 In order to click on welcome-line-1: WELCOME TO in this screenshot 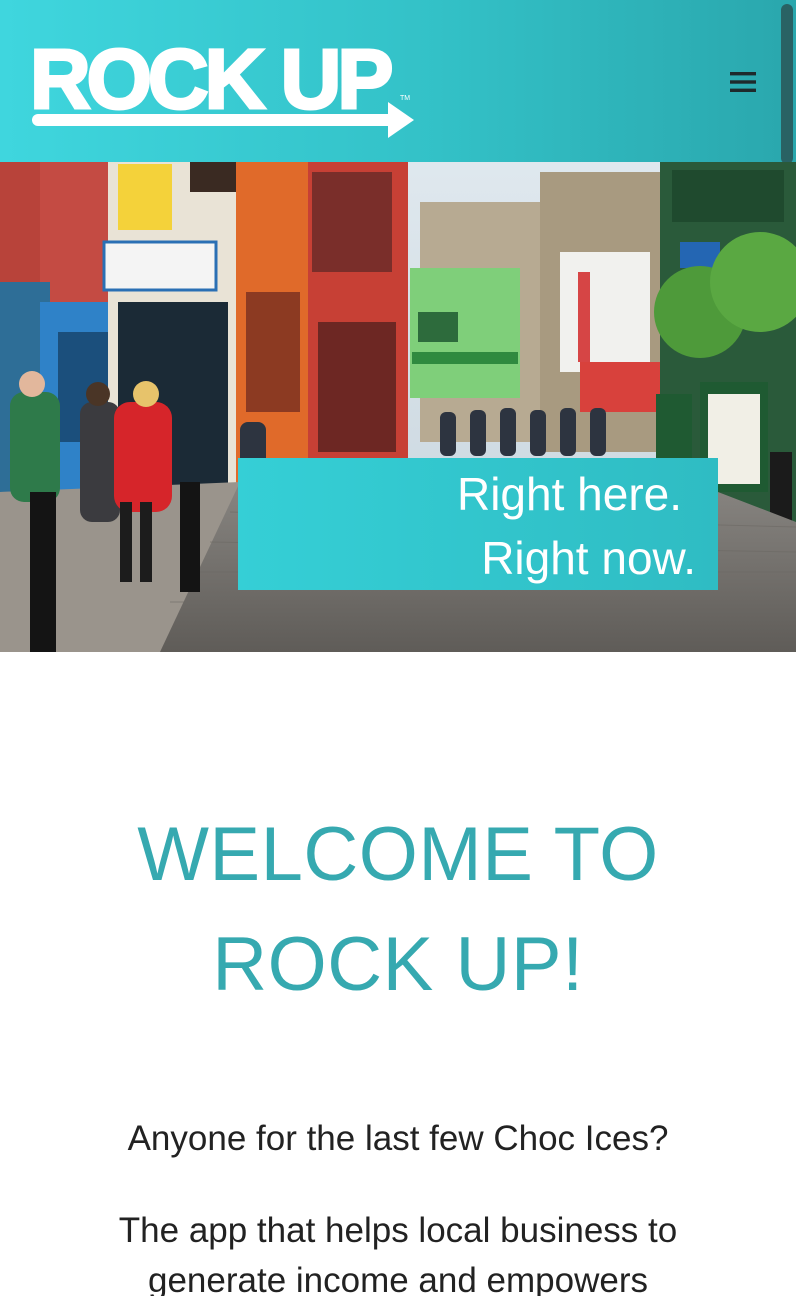, I will do `click(398, 854)`.